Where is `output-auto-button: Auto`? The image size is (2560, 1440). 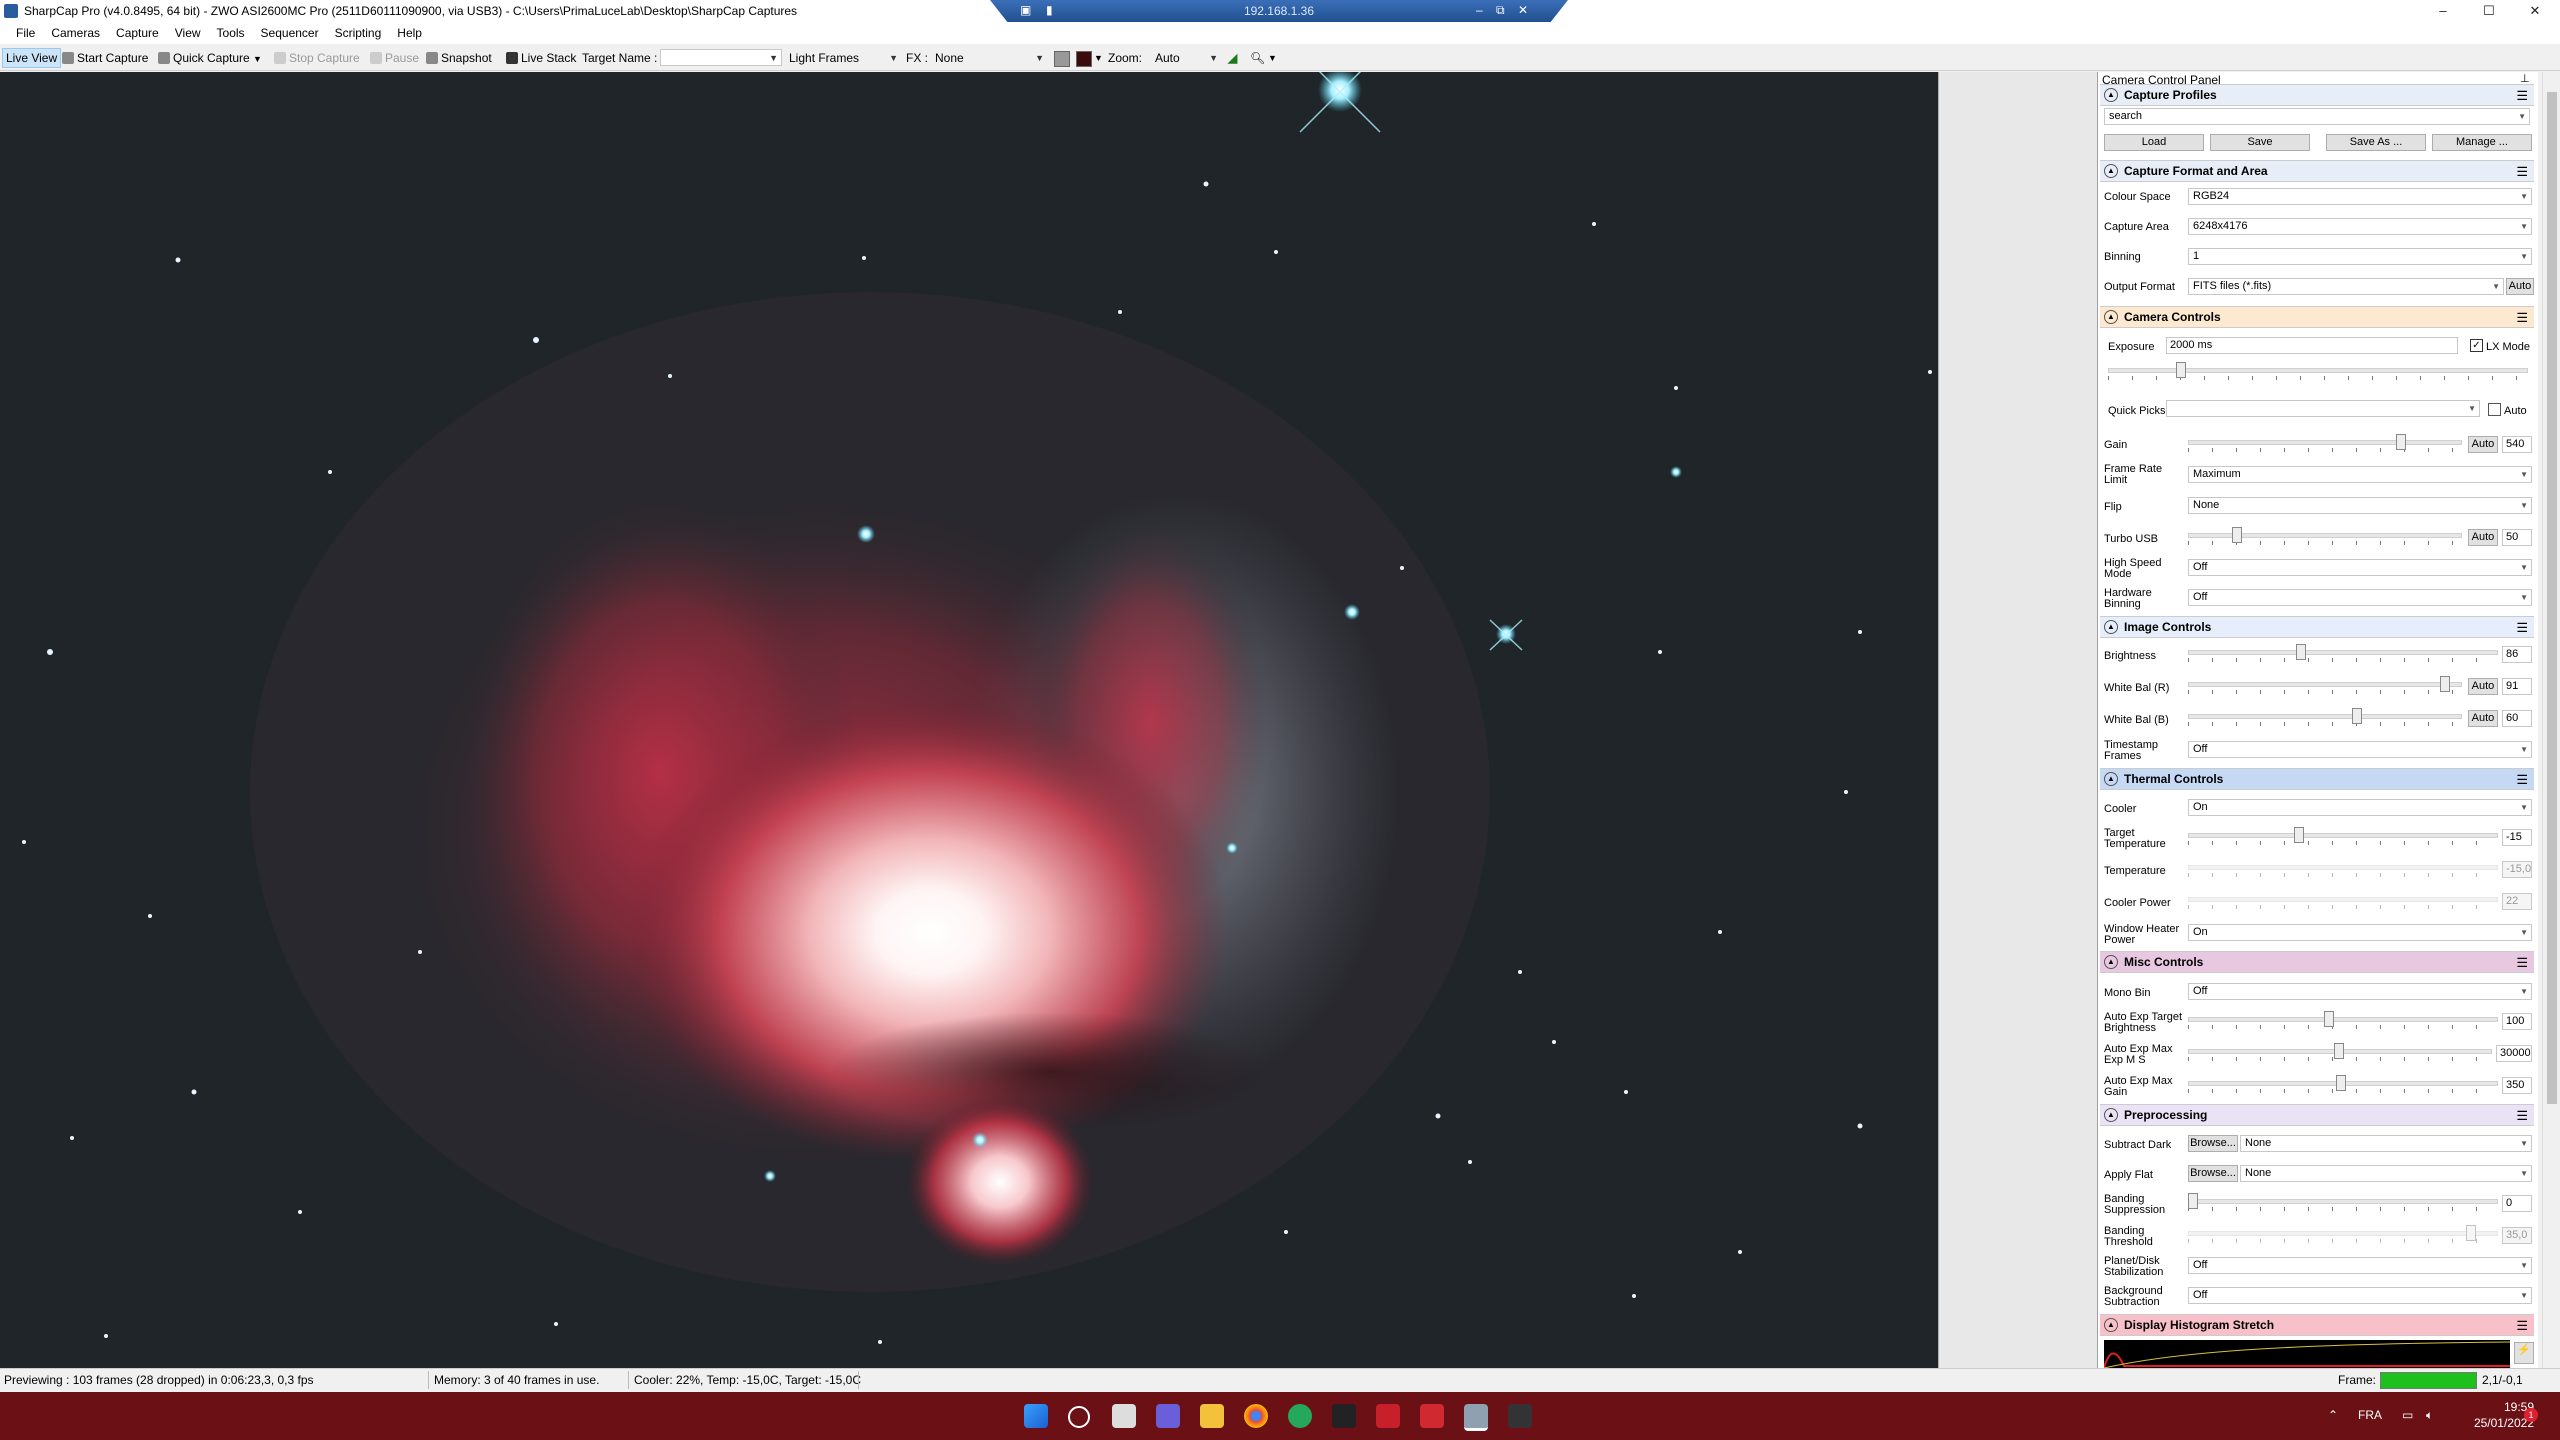 output-auto-button: Auto is located at coordinates (2520, 286).